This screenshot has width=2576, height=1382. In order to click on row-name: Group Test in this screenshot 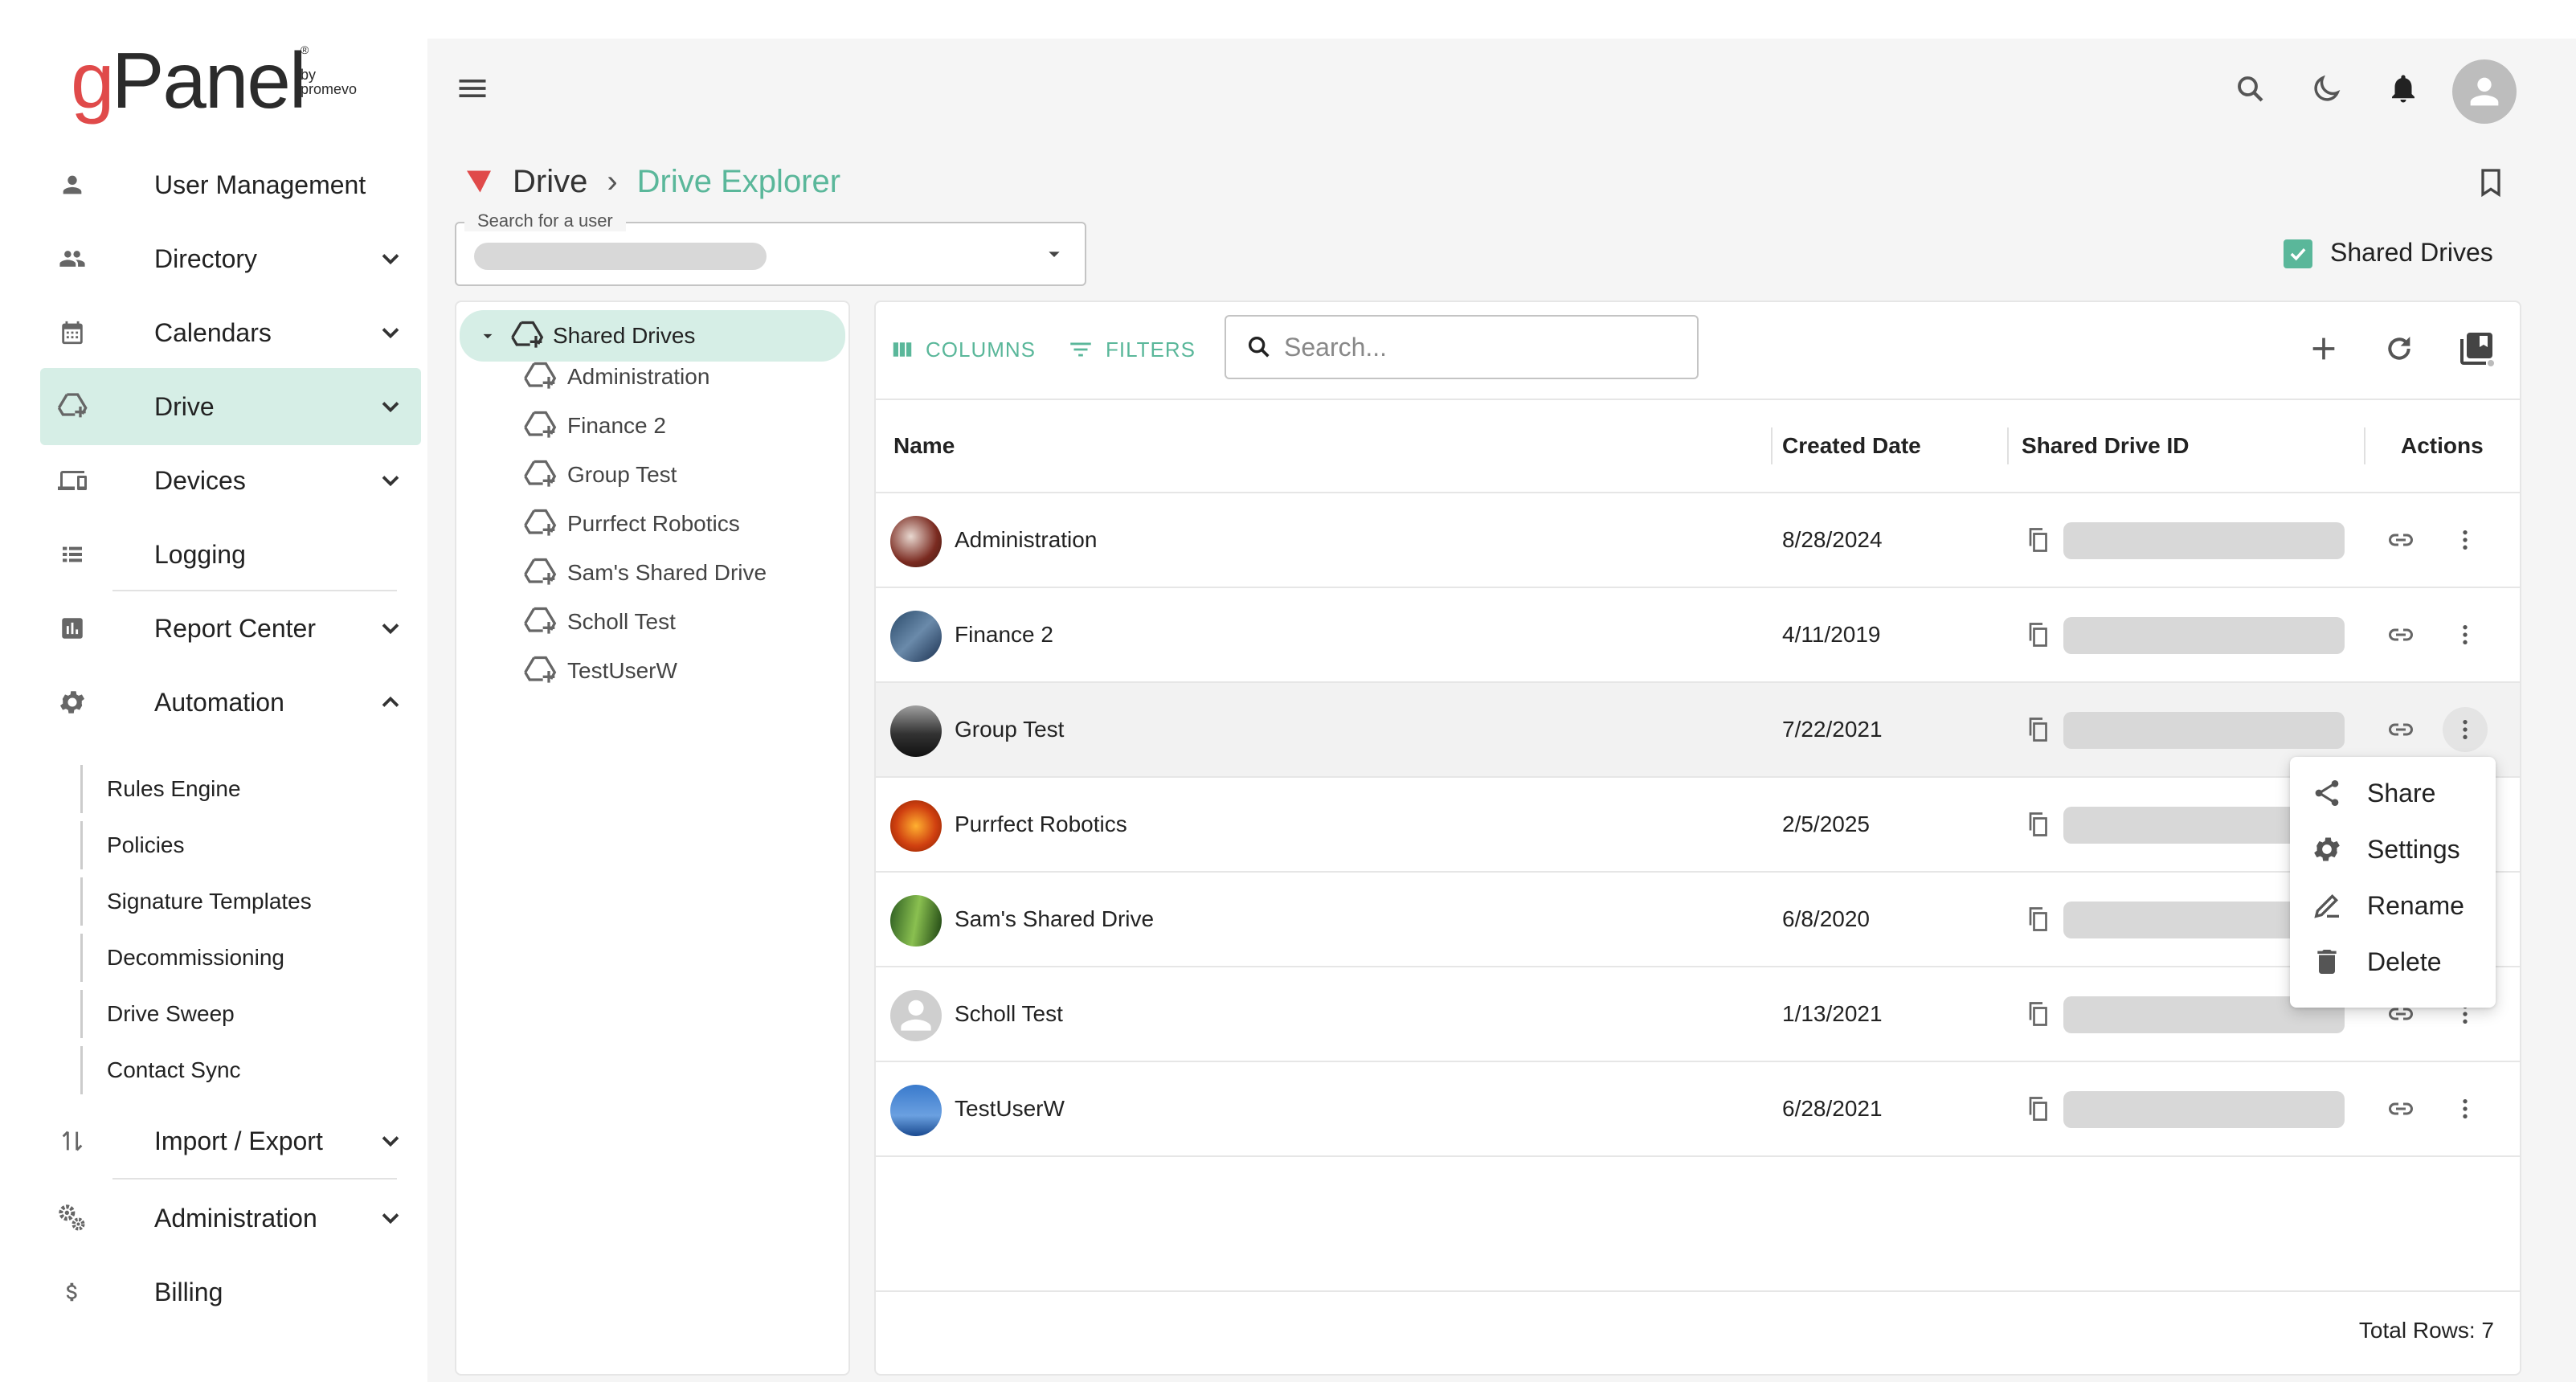, I will do `click(1010, 729)`.